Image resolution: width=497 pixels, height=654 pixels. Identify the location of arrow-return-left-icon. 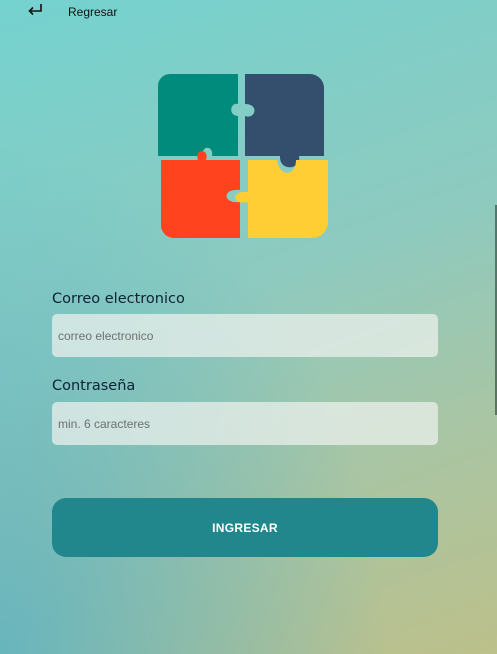
(35, 10).